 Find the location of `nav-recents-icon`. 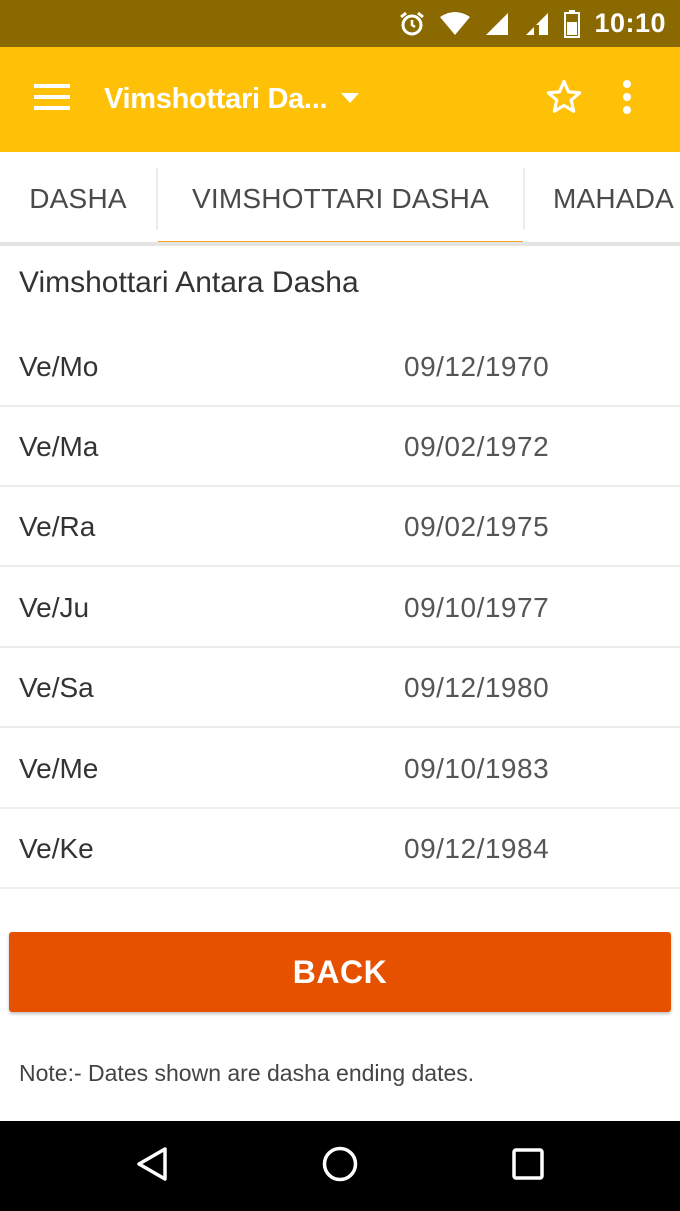

nav-recents-icon is located at coordinates (528, 1166).